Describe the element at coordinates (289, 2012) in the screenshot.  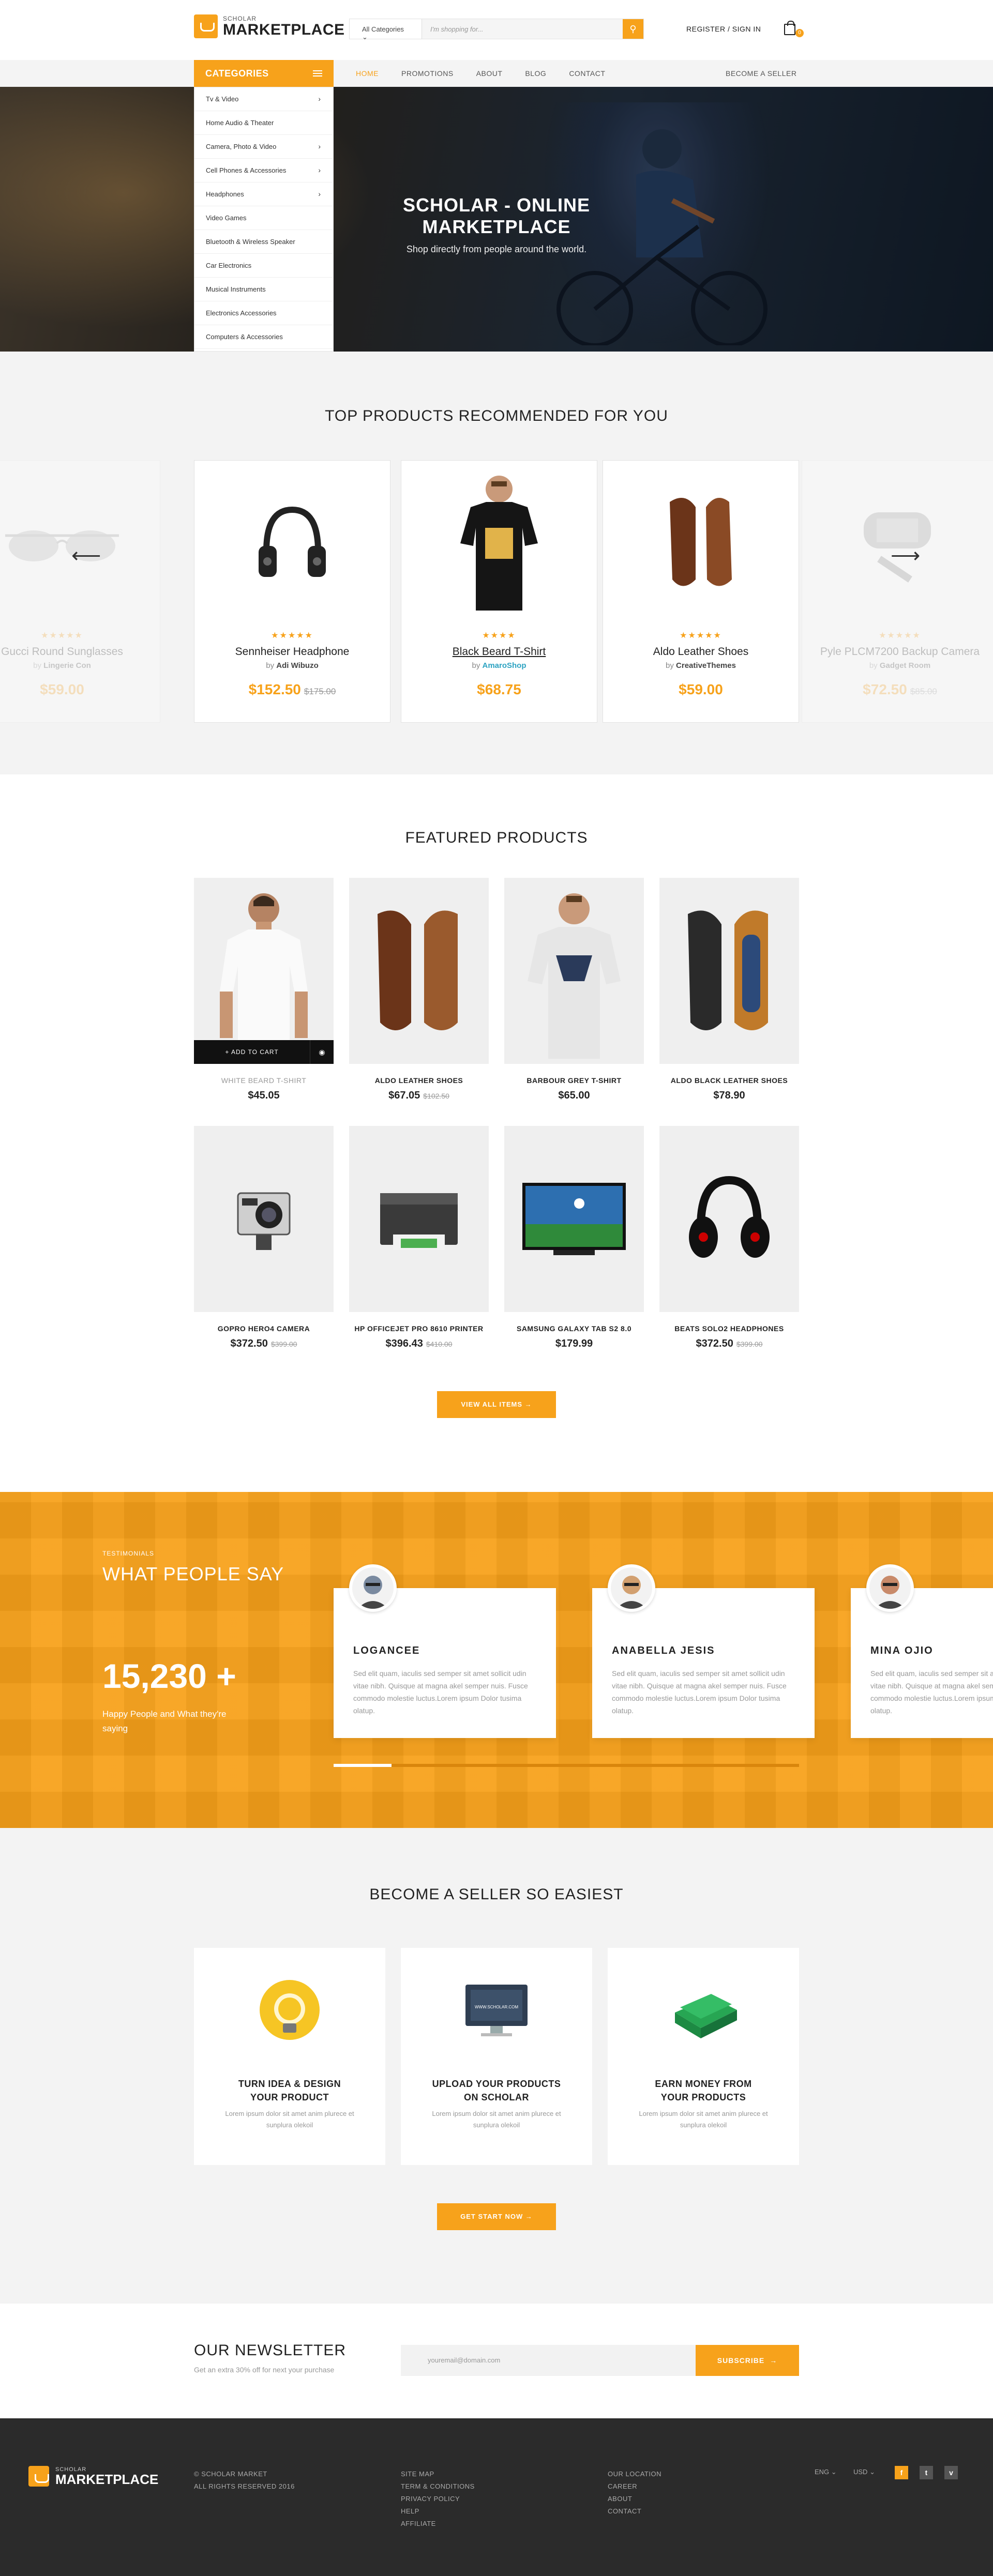
I see `lightbulb-icon` at that location.